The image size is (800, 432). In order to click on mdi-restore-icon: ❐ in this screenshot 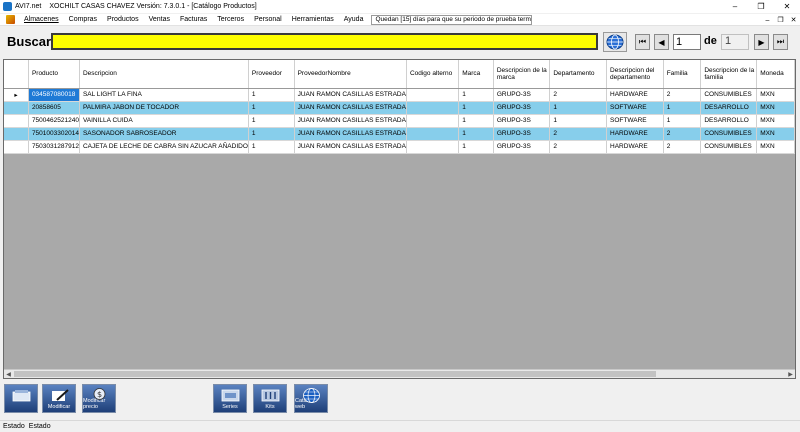, I will do `click(780, 20)`.